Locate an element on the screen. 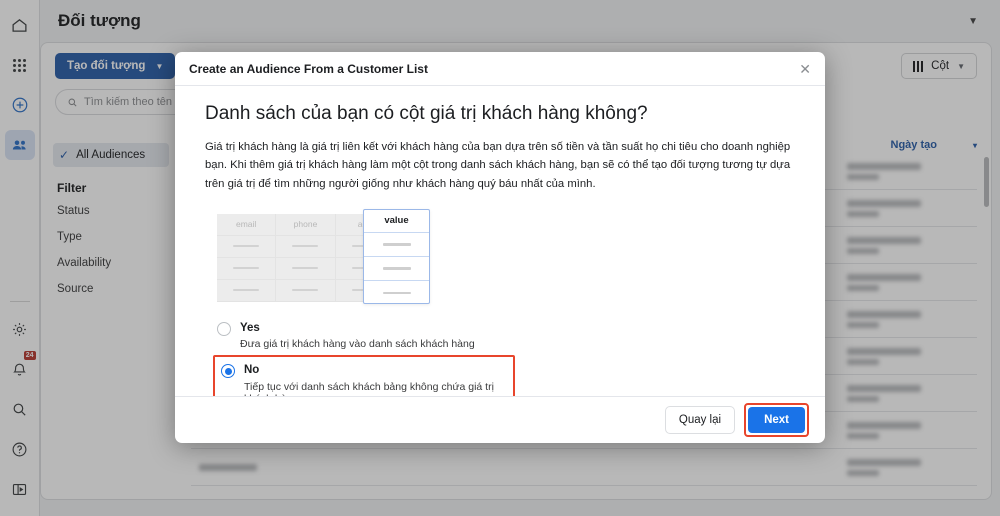  ghost-column-header: email is located at coordinates (246, 224).